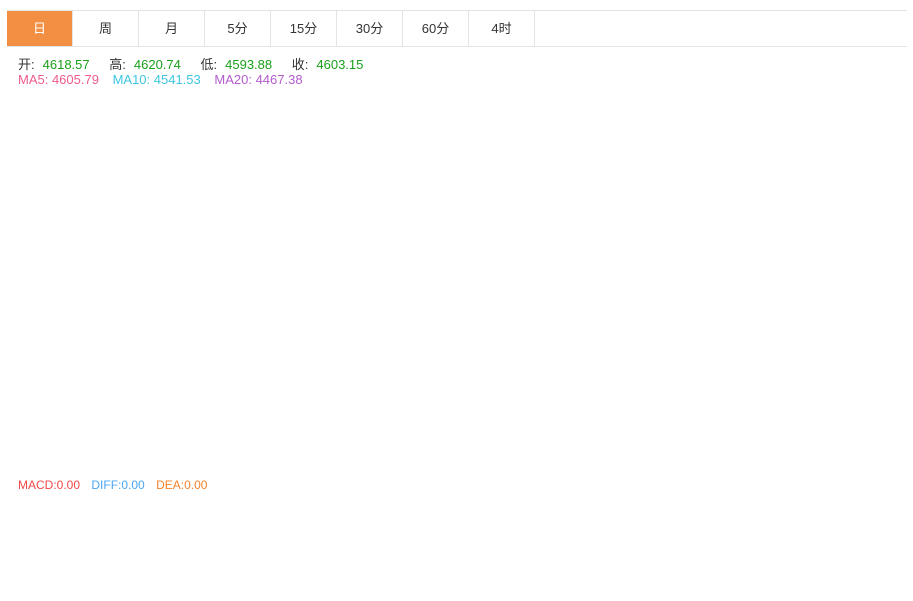 This screenshot has height=601, width=913. I want to click on ma10-value: MA10: 4541.53, so click(156, 79).